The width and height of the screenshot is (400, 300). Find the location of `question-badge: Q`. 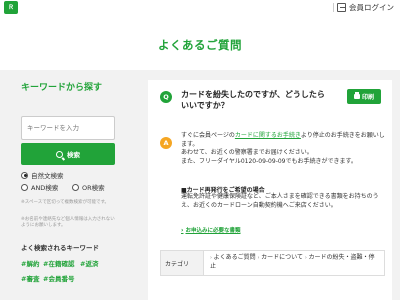

question-badge: Q is located at coordinates (166, 97).